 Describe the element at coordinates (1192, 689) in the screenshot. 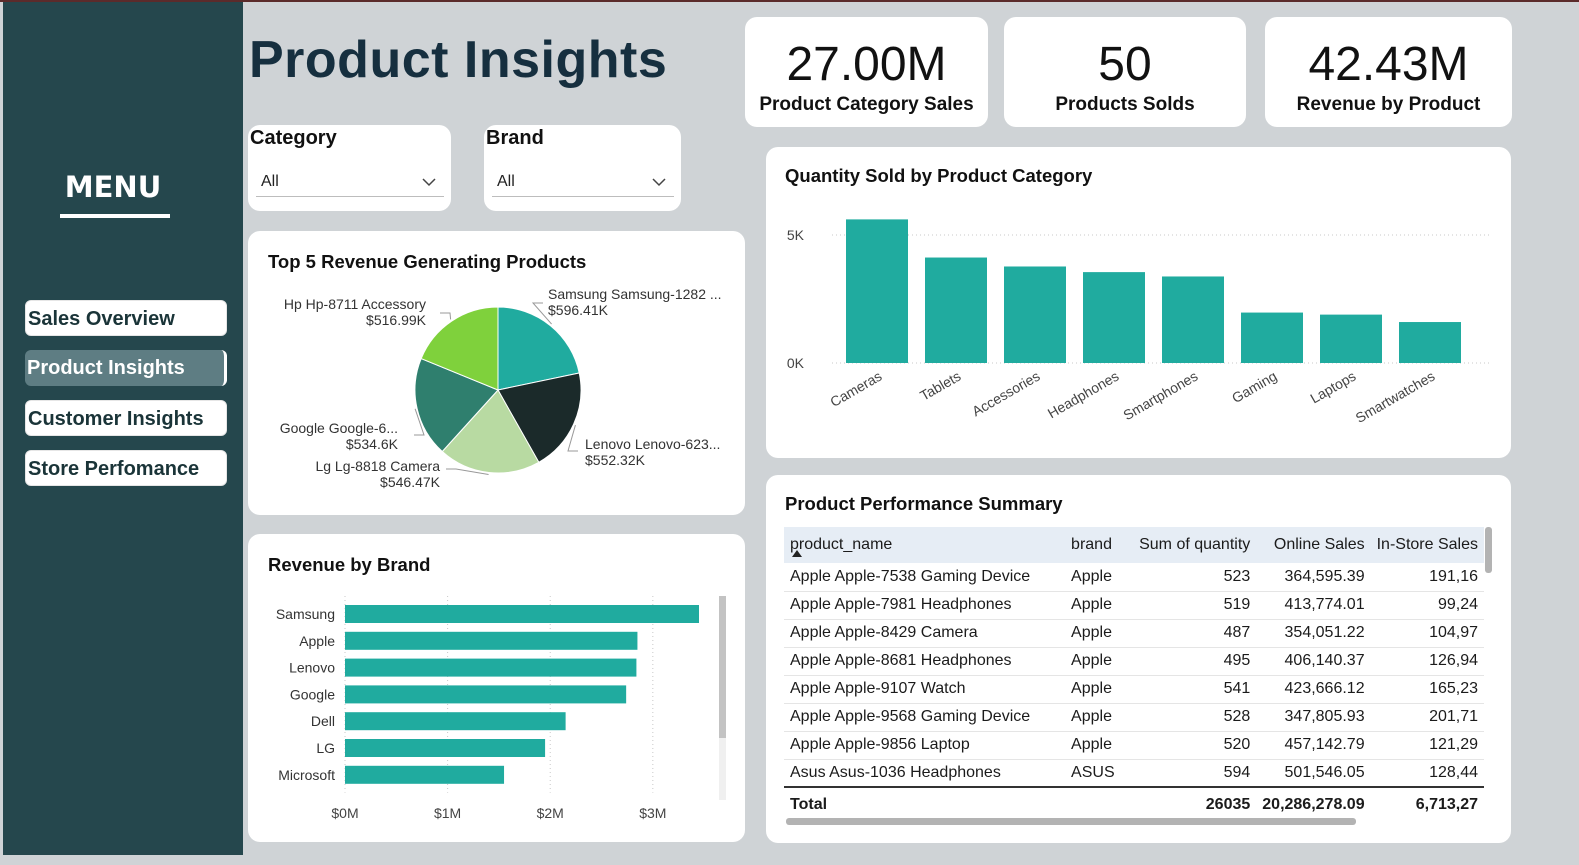

I see `table-cell: 541` at that location.